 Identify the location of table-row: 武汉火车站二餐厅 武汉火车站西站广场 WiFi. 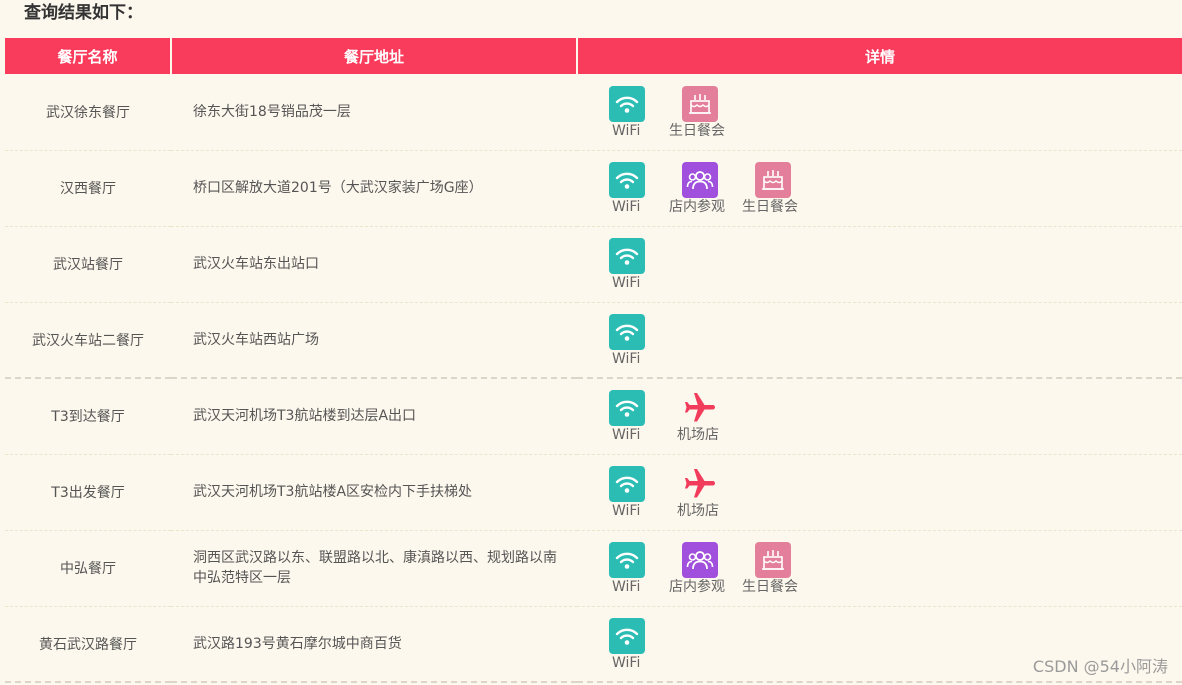
(593, 340).